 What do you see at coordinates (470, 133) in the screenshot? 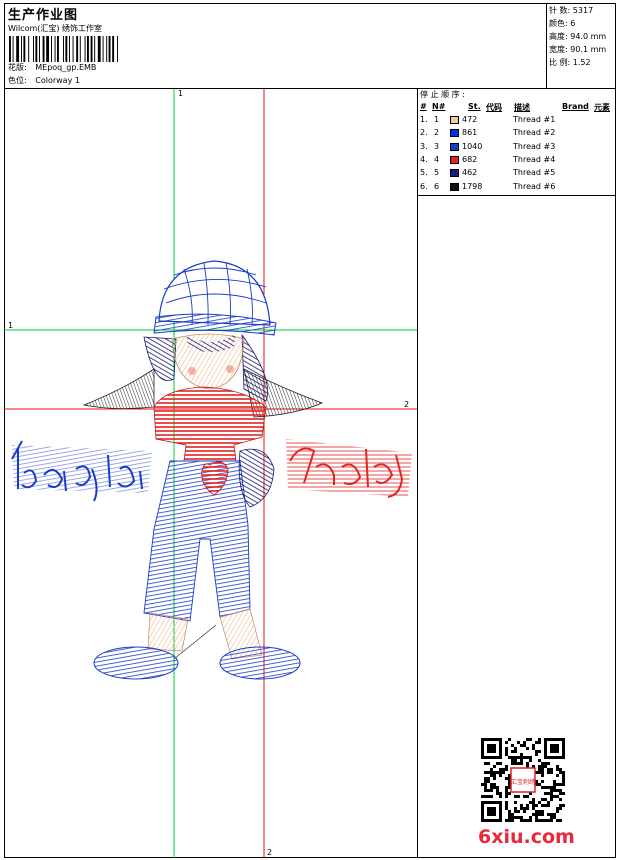
I see `stitch-count: 861` at bounding box center [470, 133].